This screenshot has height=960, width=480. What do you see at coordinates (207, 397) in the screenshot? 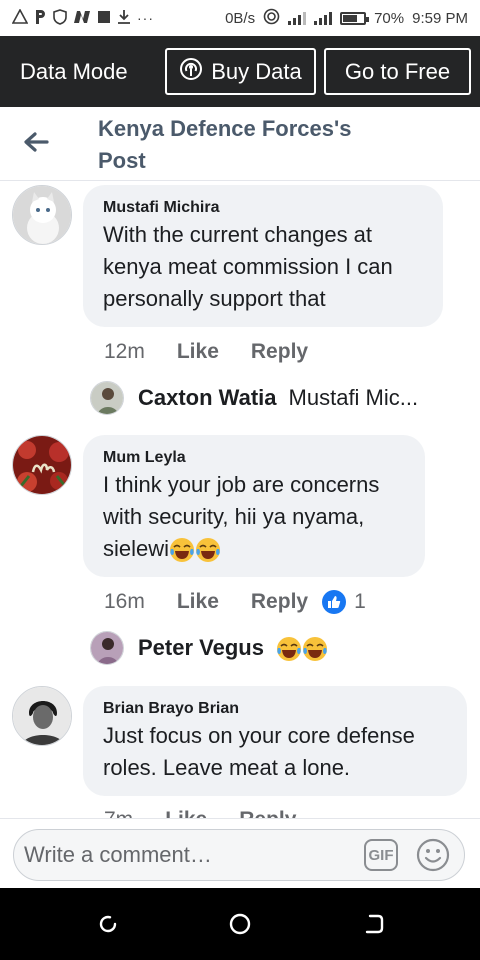
I see `reply-author: Caxton Watia` at bounding box center [207, 397].